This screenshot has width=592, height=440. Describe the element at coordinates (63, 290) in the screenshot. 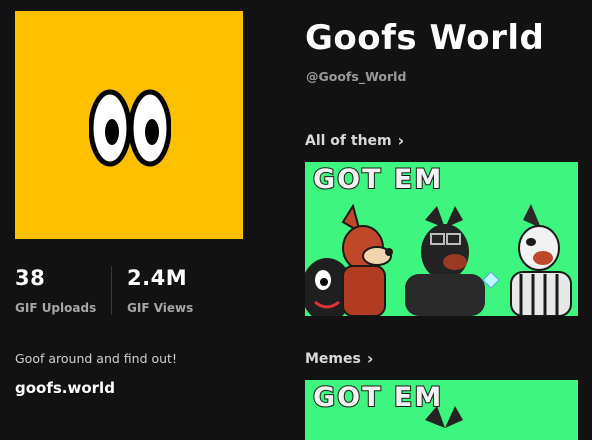

I see `stat-uploads: 38 GIF Uploads` at that location.